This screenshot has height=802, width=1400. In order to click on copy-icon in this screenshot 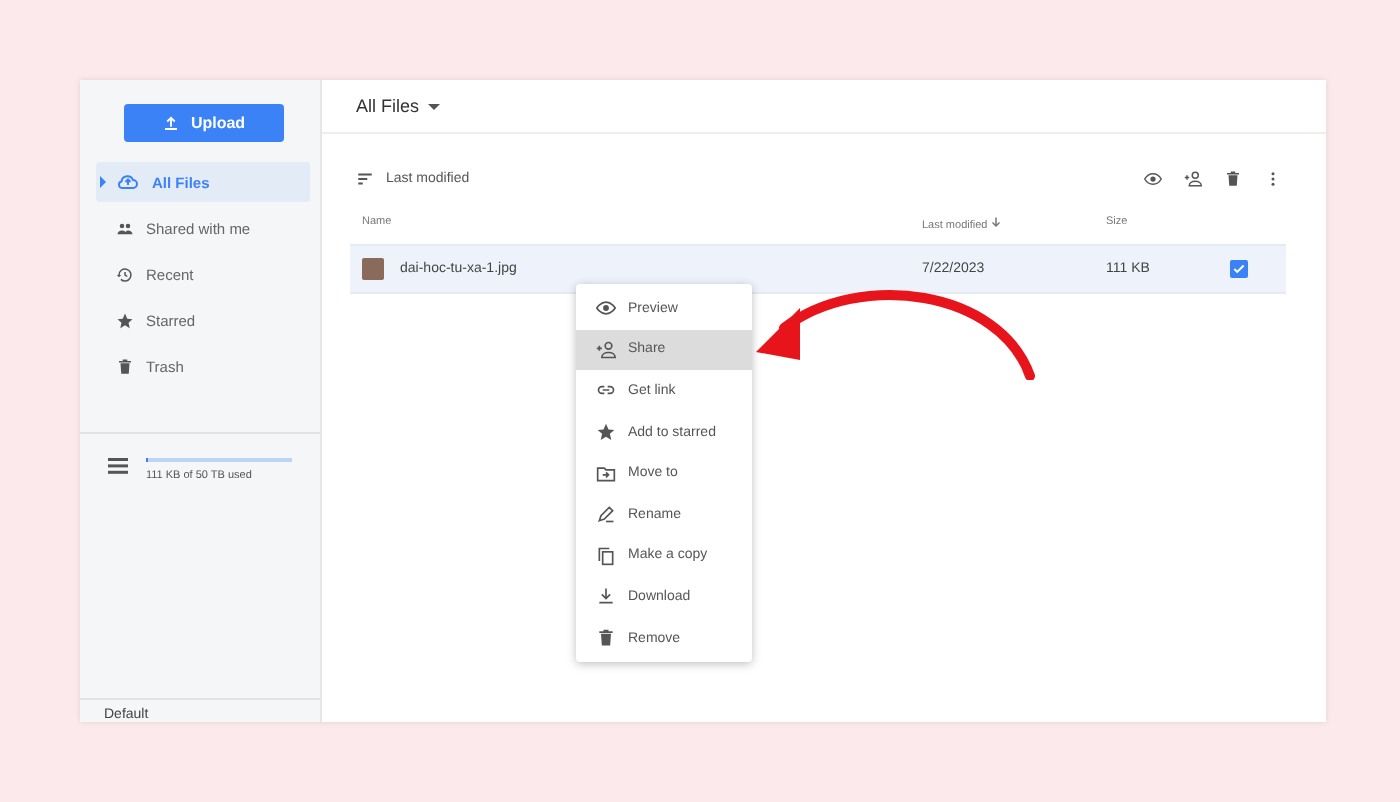, I will do `click(606, 555)`.